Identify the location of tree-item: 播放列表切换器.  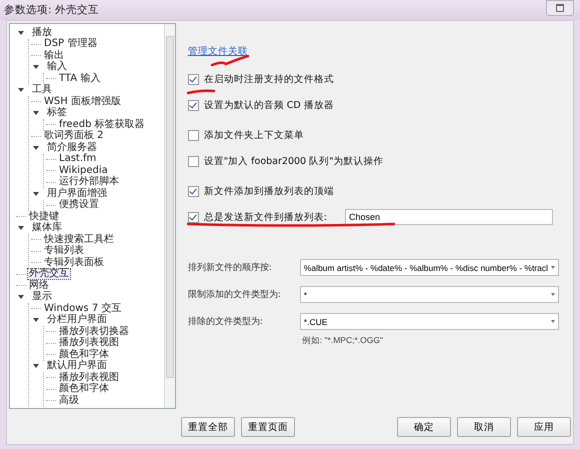
(94, 332).